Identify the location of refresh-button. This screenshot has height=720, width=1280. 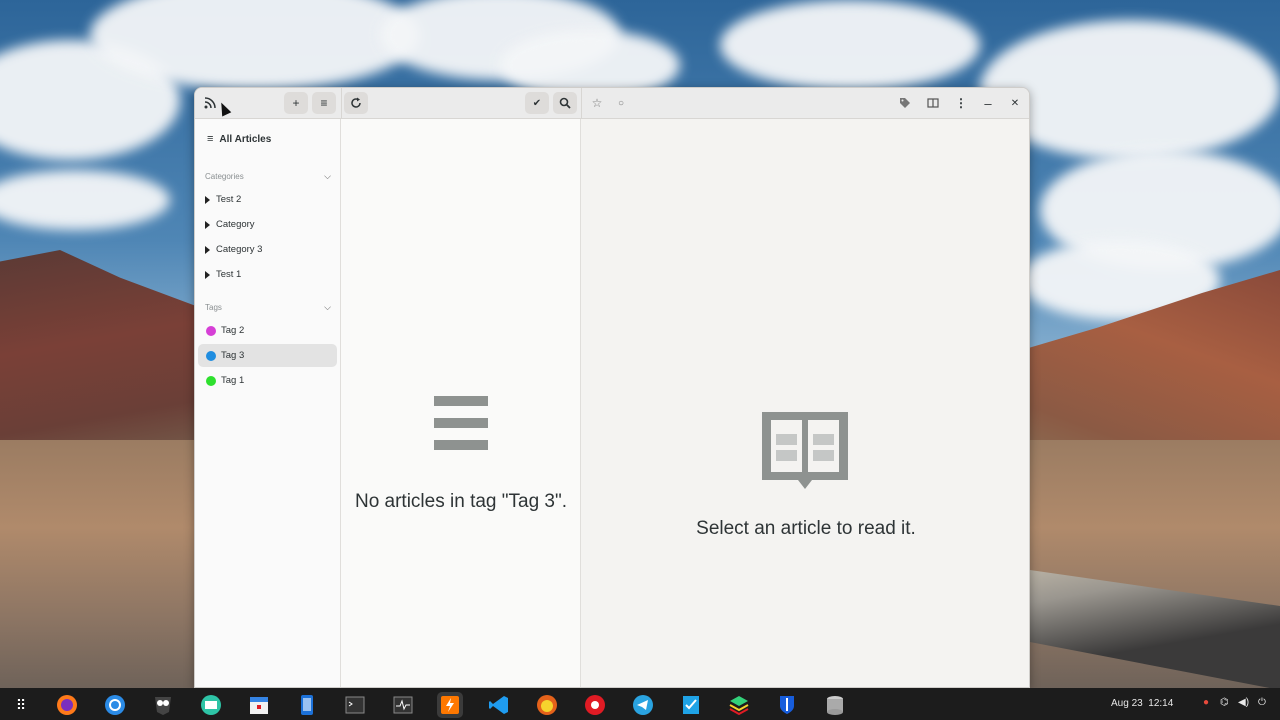
(356, 103).